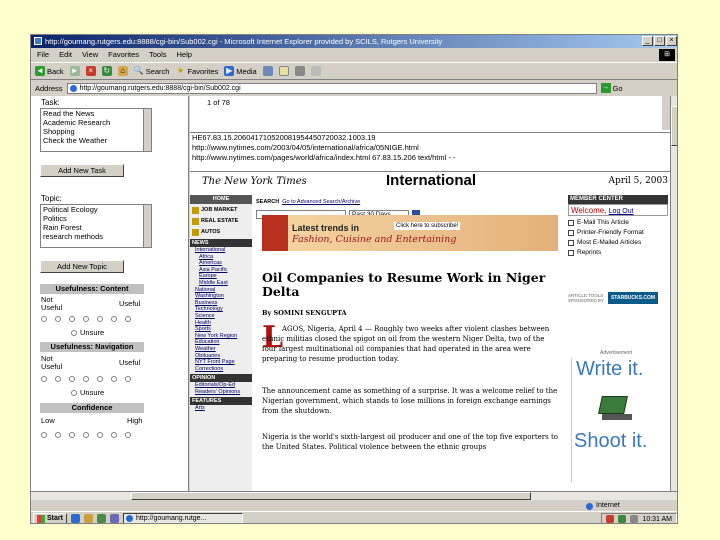 Image resolution: width=720 pixels, height=540 pixels. I want to click on menu-view: View, so click(90, 55).